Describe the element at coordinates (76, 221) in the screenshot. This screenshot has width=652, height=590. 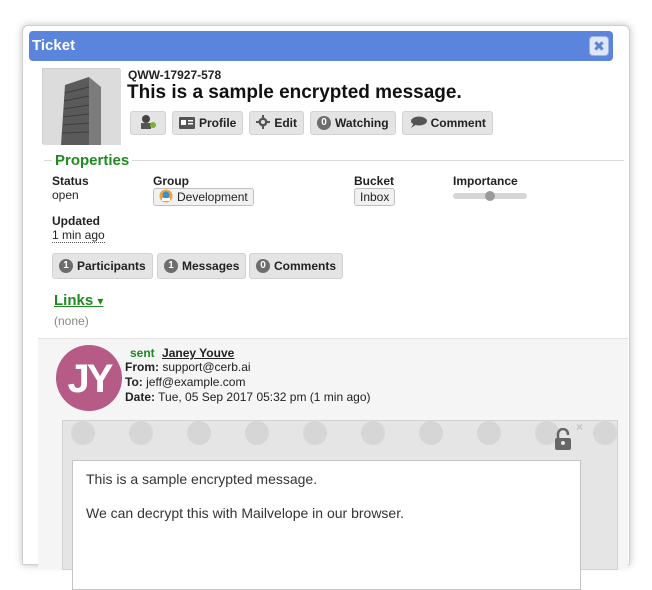
I see `updated-label: Updated` at that location.